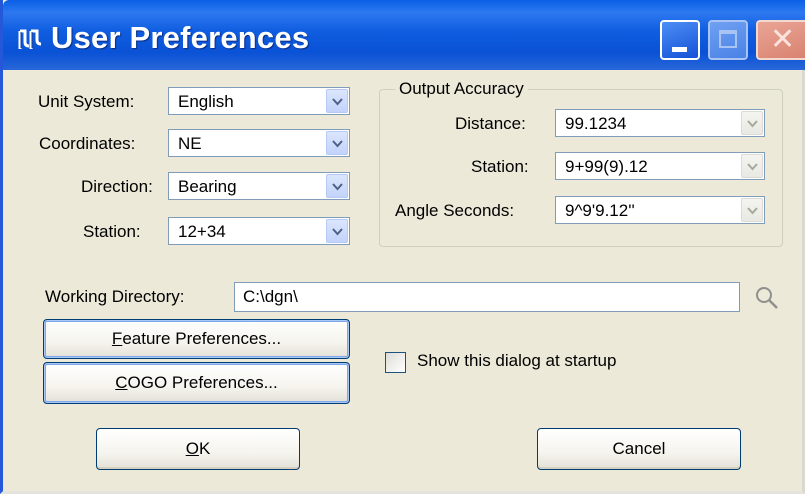 The width and height of the screenshot is (805, 494). I want to click on cancel-button: Cancel, so click(639, 449).